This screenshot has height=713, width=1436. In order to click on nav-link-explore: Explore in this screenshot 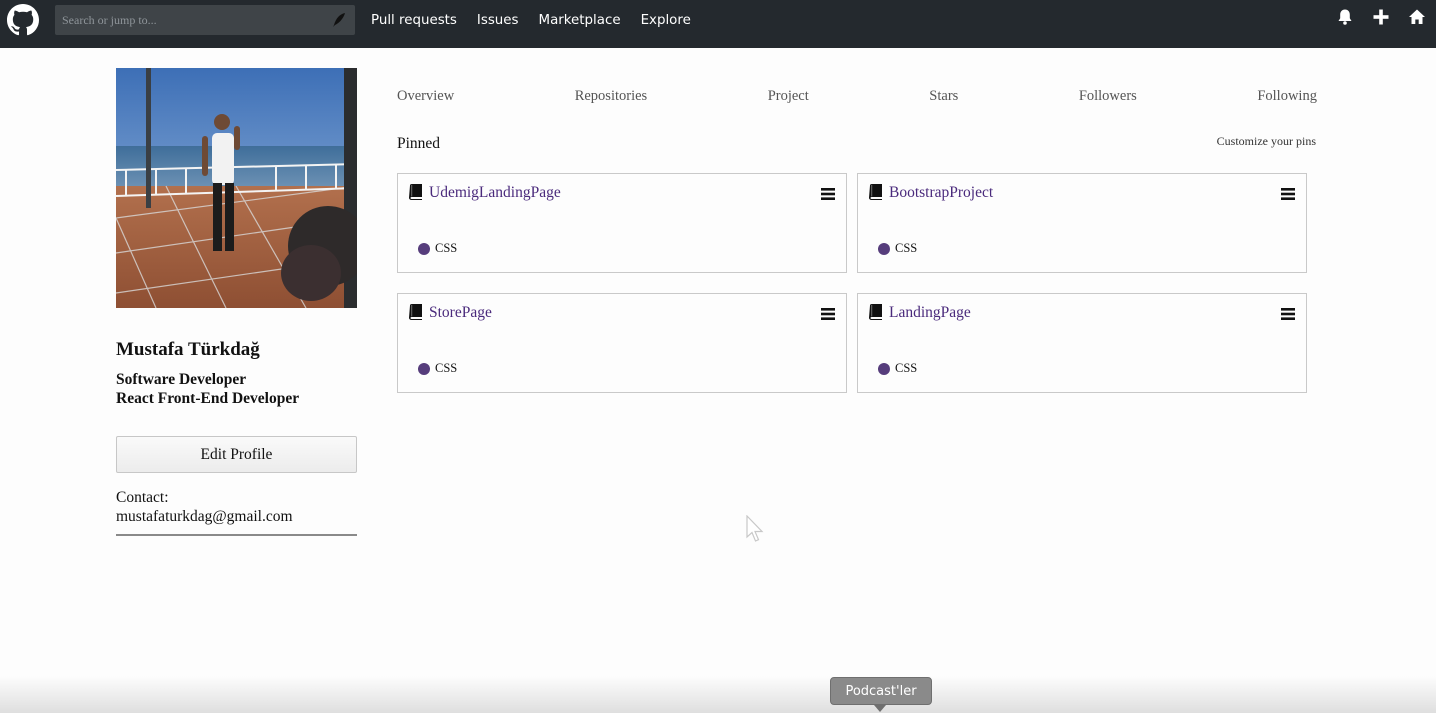, I will do `click(666, 20)`.